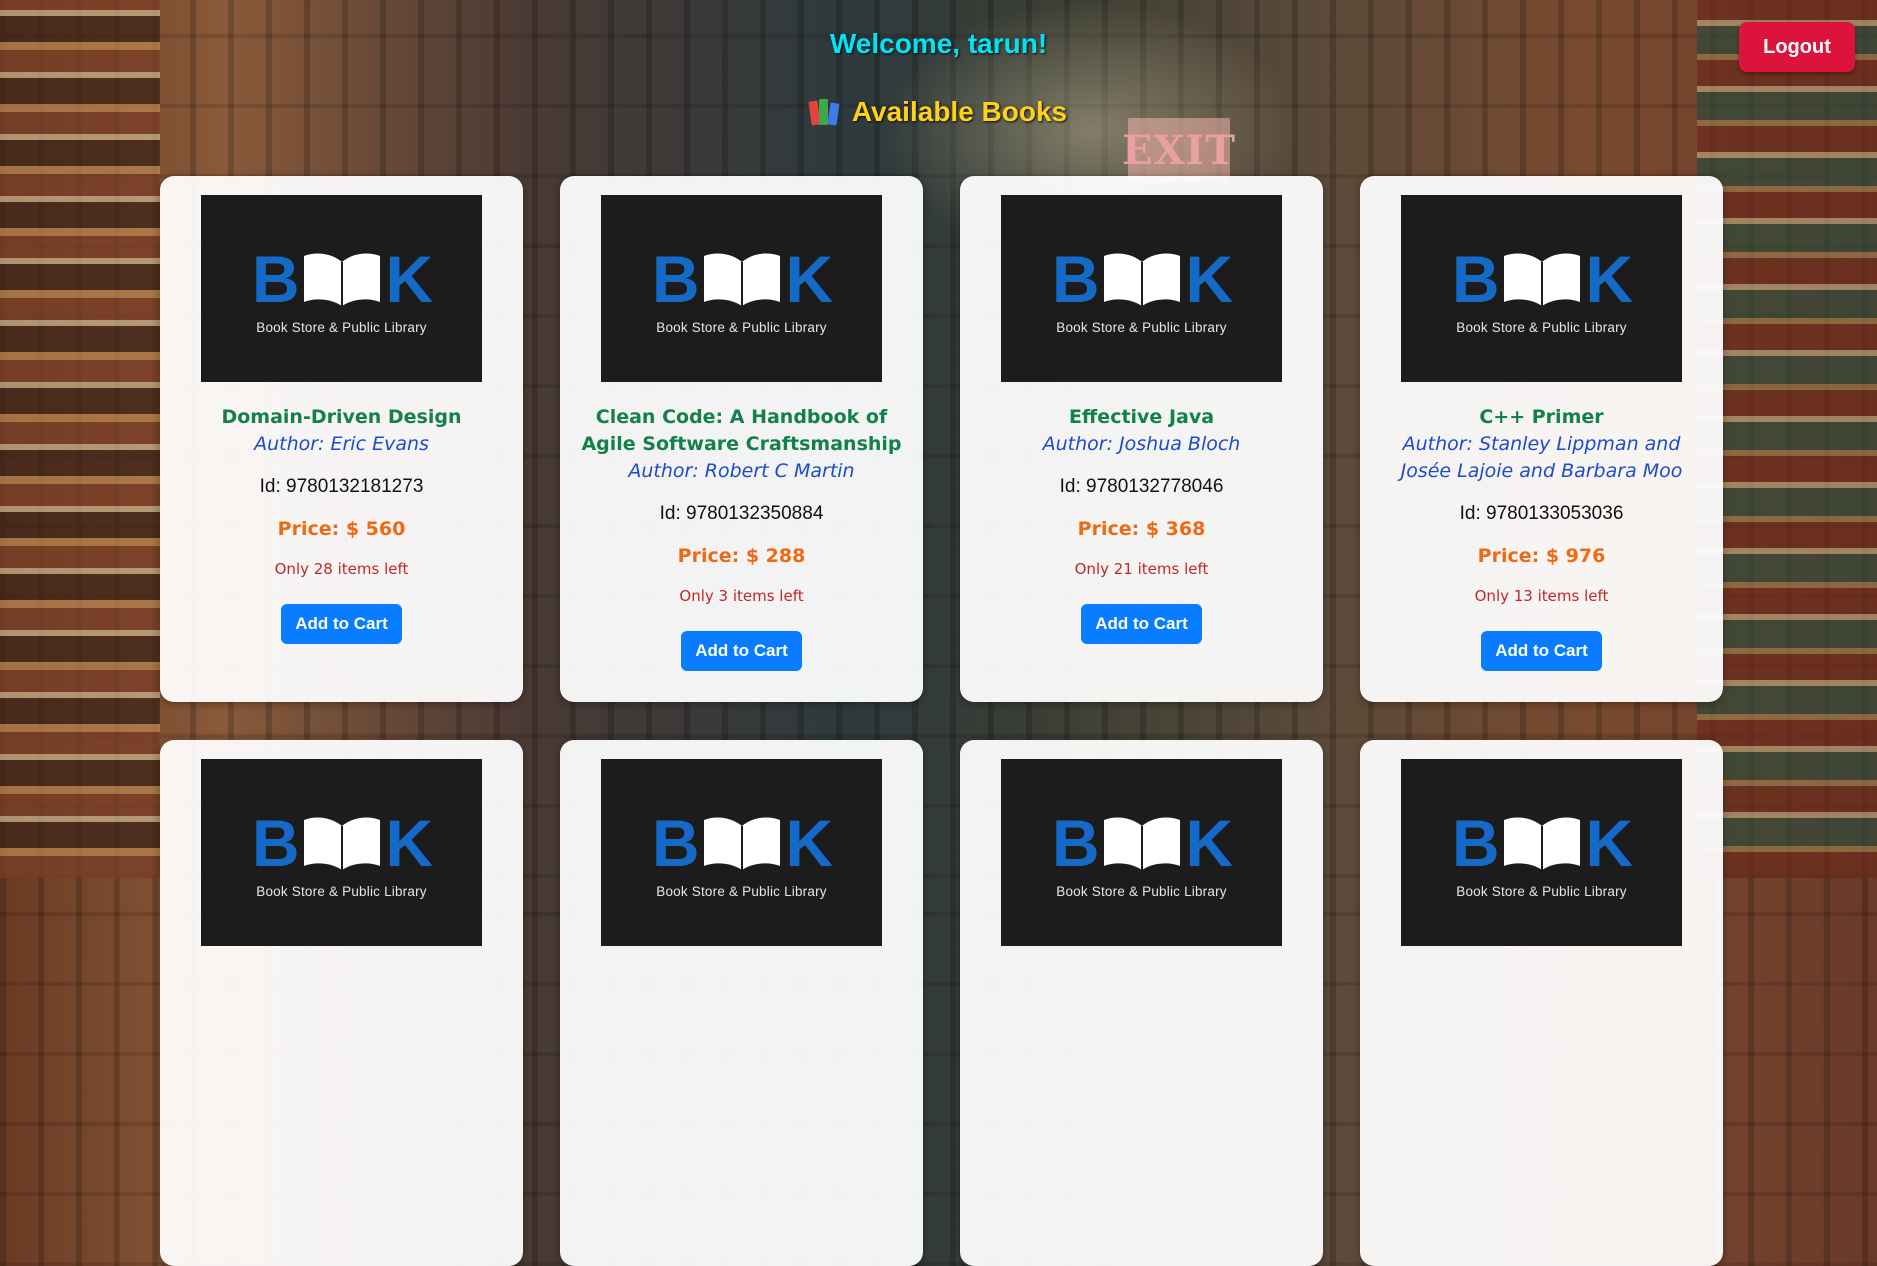 The height and width of the screenshot is (1266, 1877). Describe the element at coordinates (80, 439) in the screenshot. I see `background-shelves-left` at that location.